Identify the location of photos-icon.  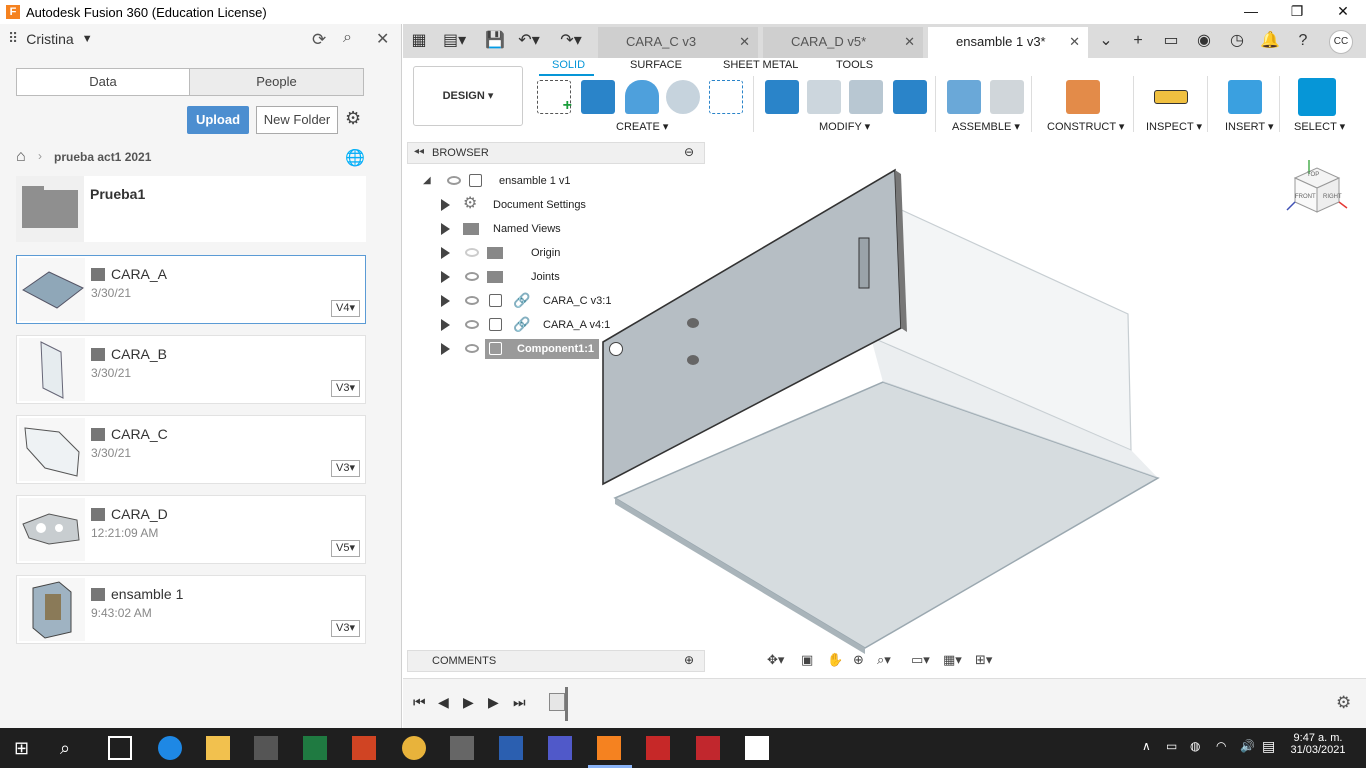
(757, 748).